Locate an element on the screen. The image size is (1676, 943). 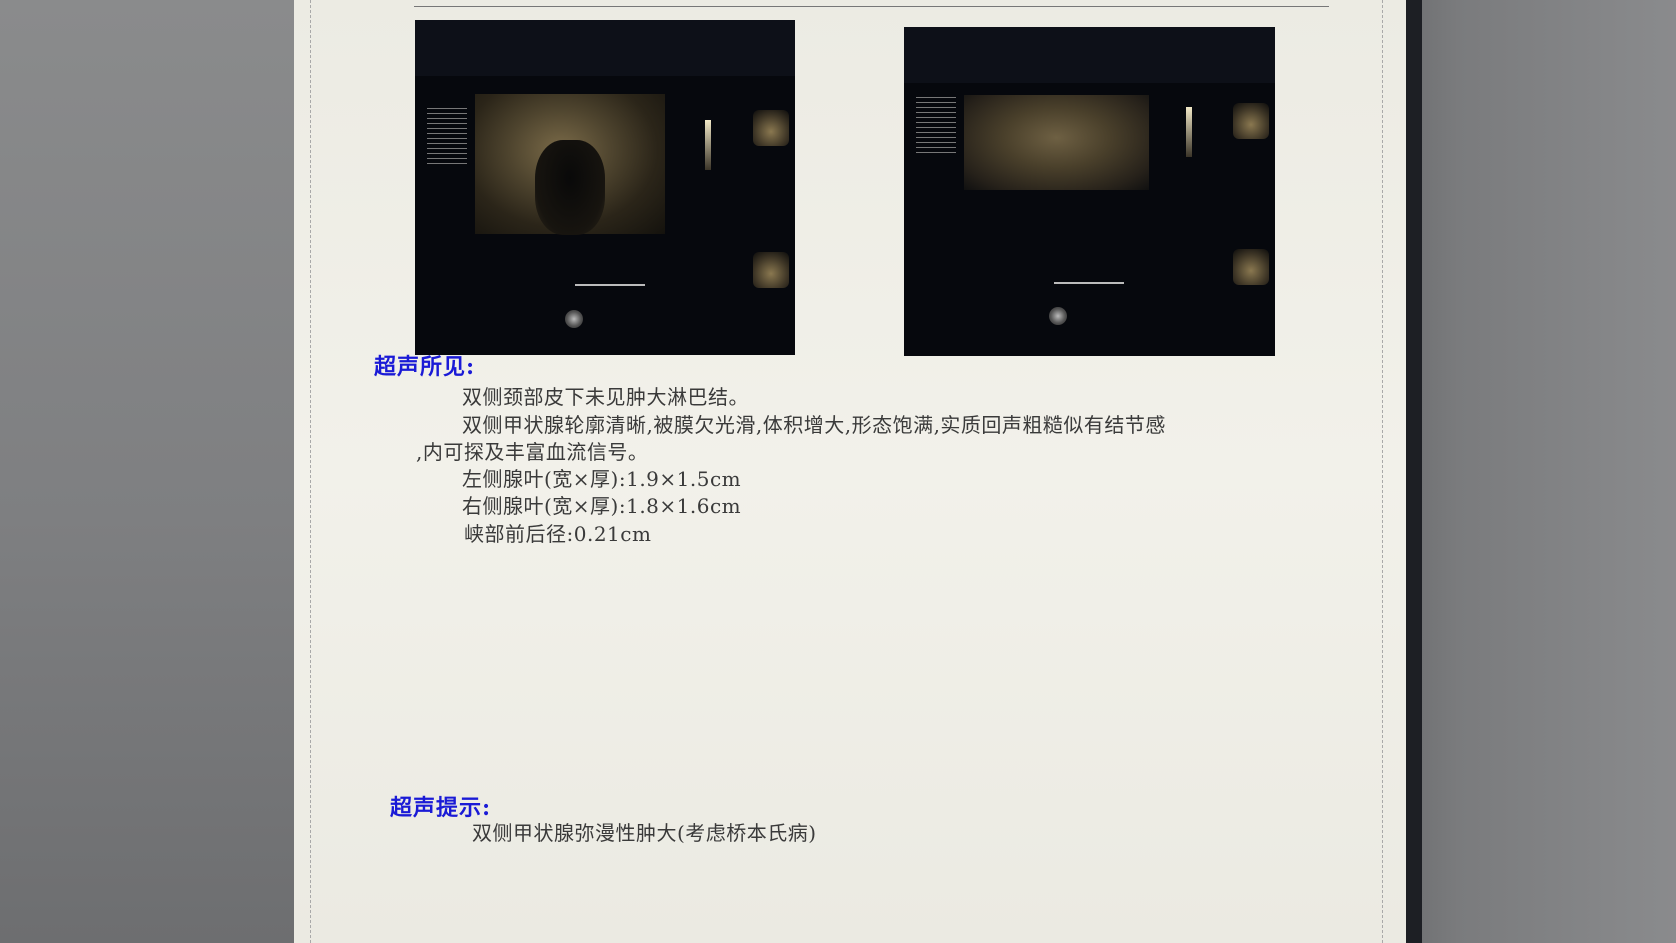
findings-line: 左侧腺叶(宽×厚):1.9×1.5cm is located at coordinates (602, 479).